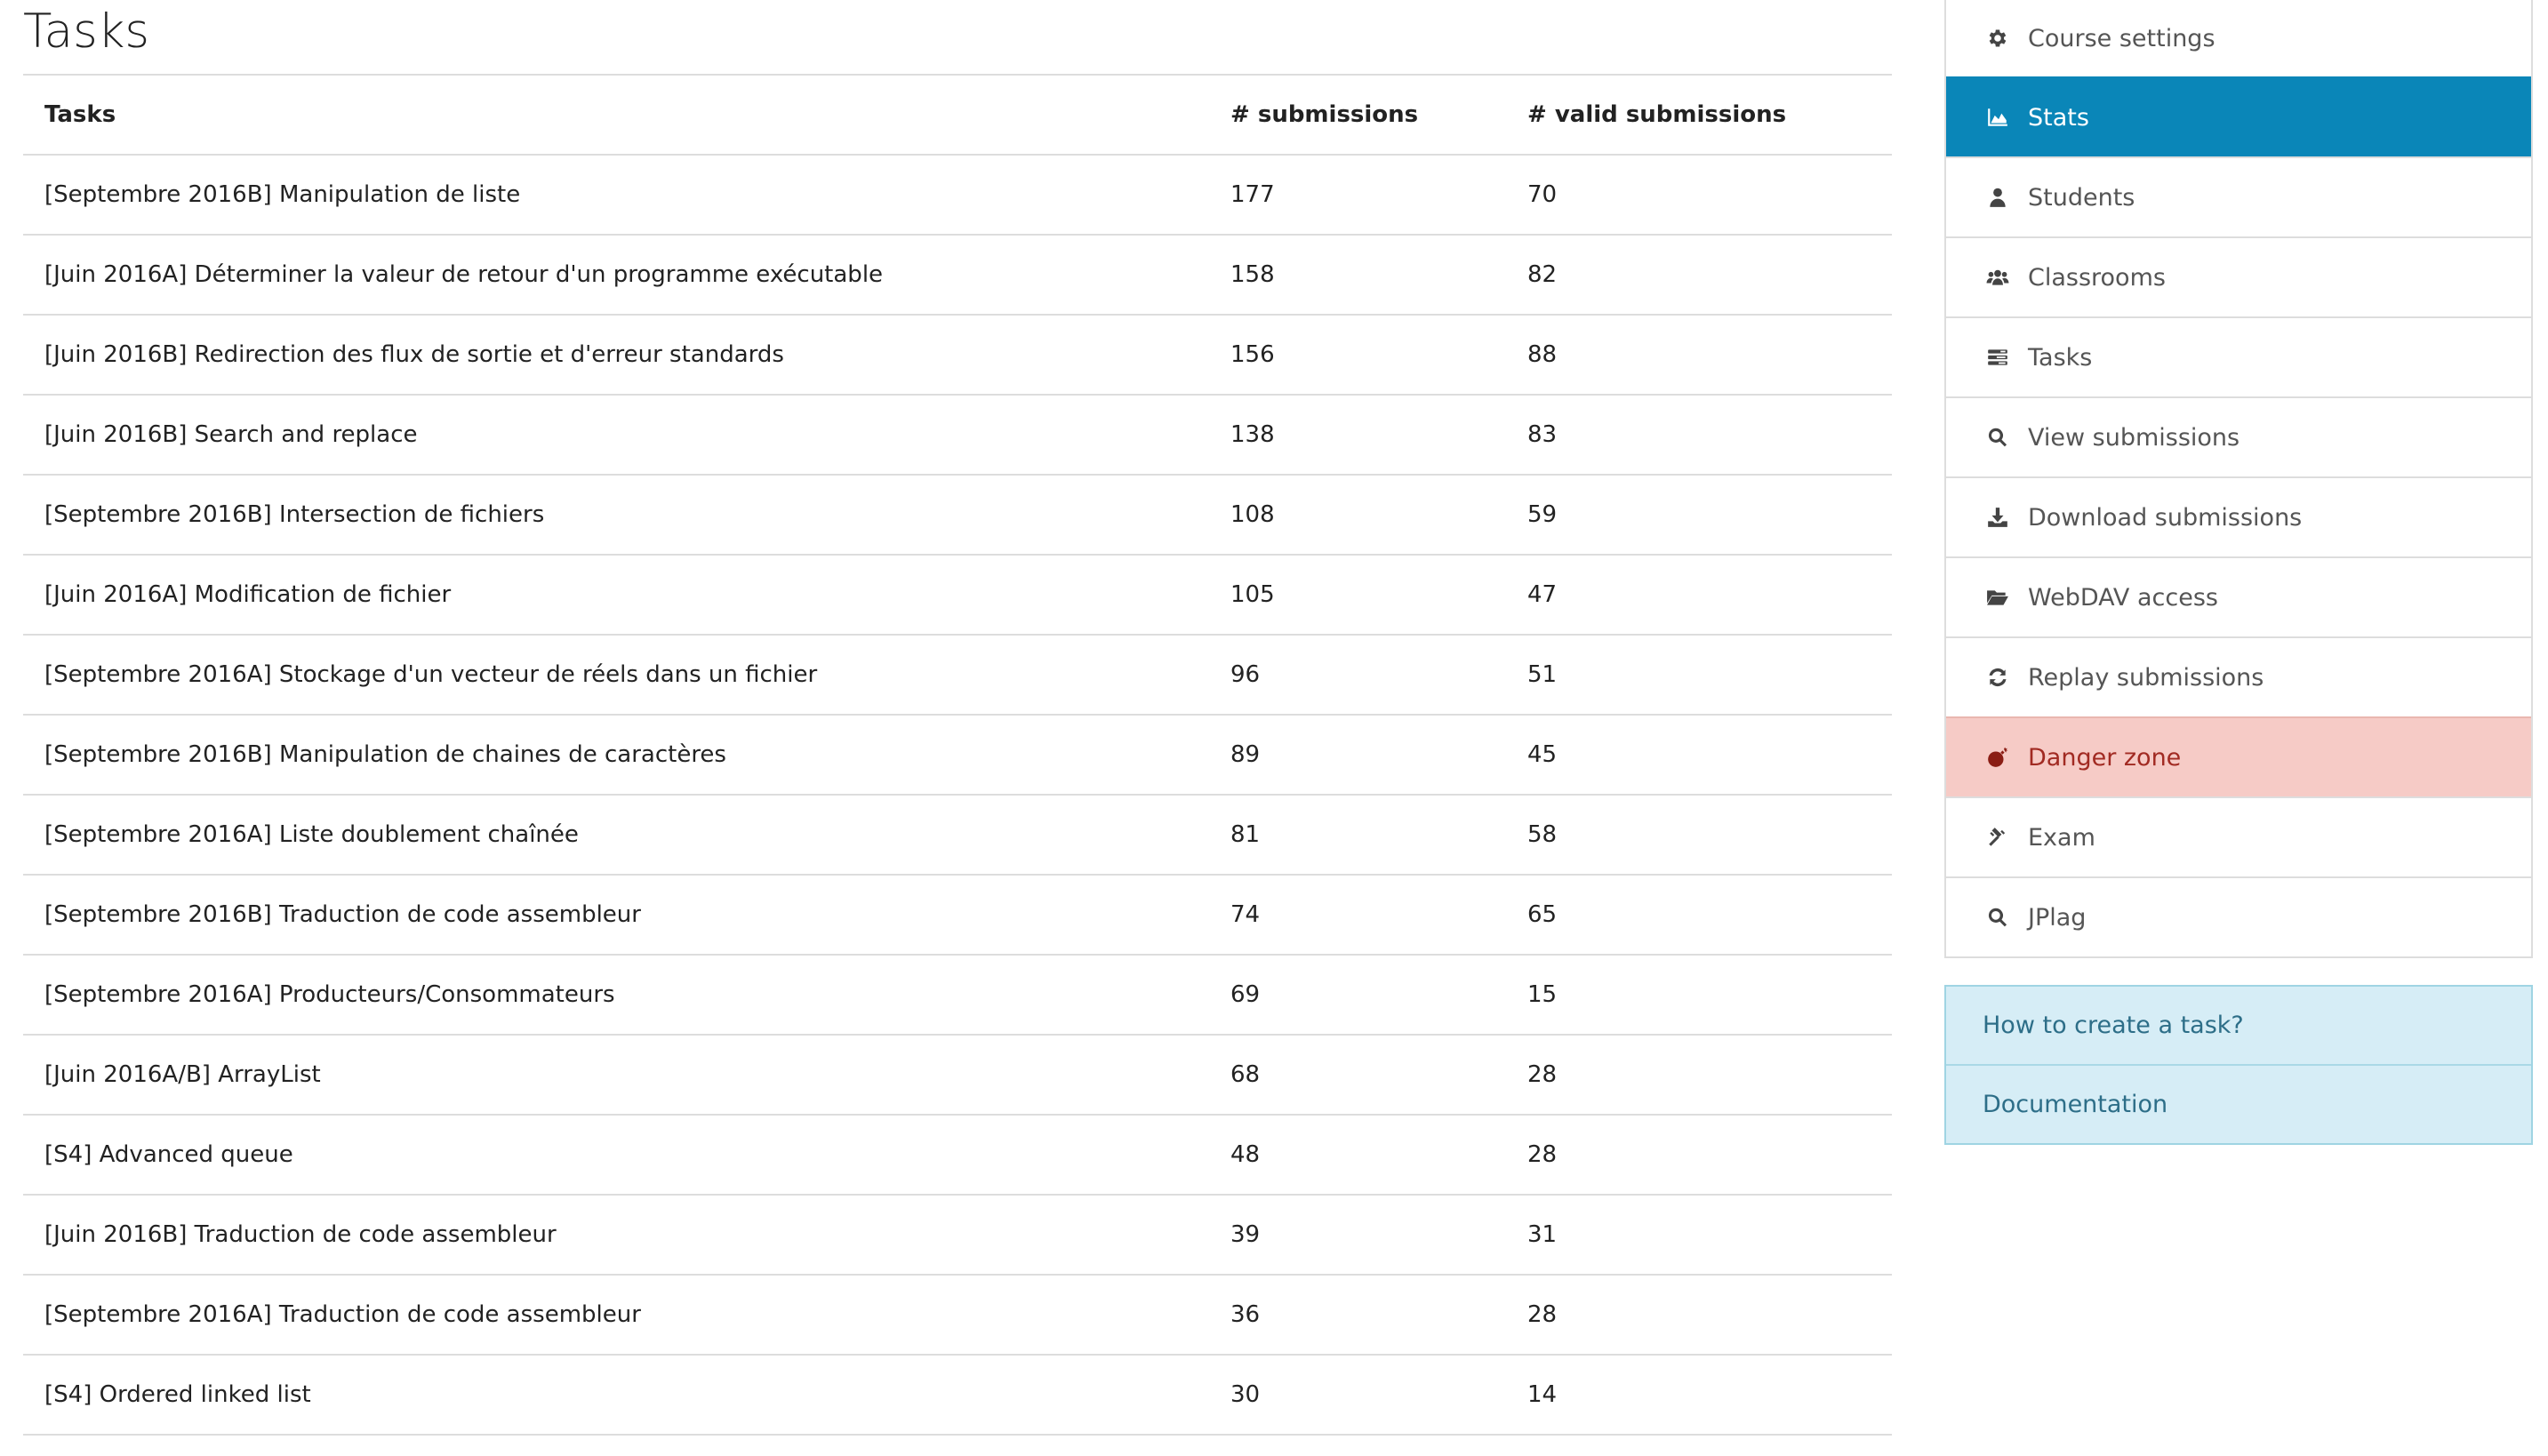 This screenshot has height=1456, width=2548. Describe the element at coordinates (1998, 917) in the screenshot. I see `search-icon` at that location.